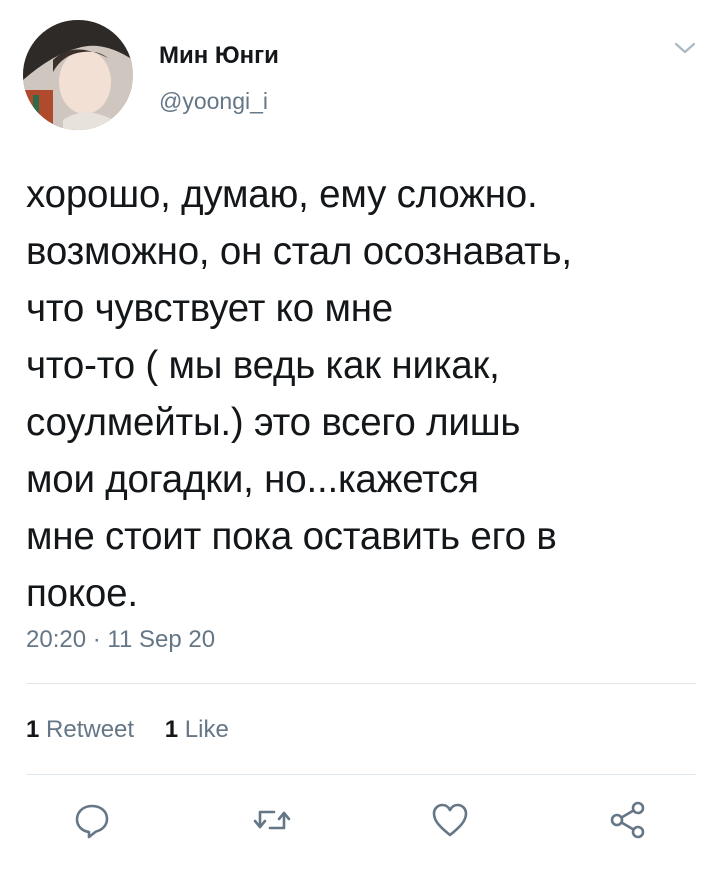 Image resolution: width=720 pixels, height=872 pixels. Describe the element at coordinates (273, 422) in the screenshot. I see `tweet-line: соулмейты.) это всего лишь` at that location.